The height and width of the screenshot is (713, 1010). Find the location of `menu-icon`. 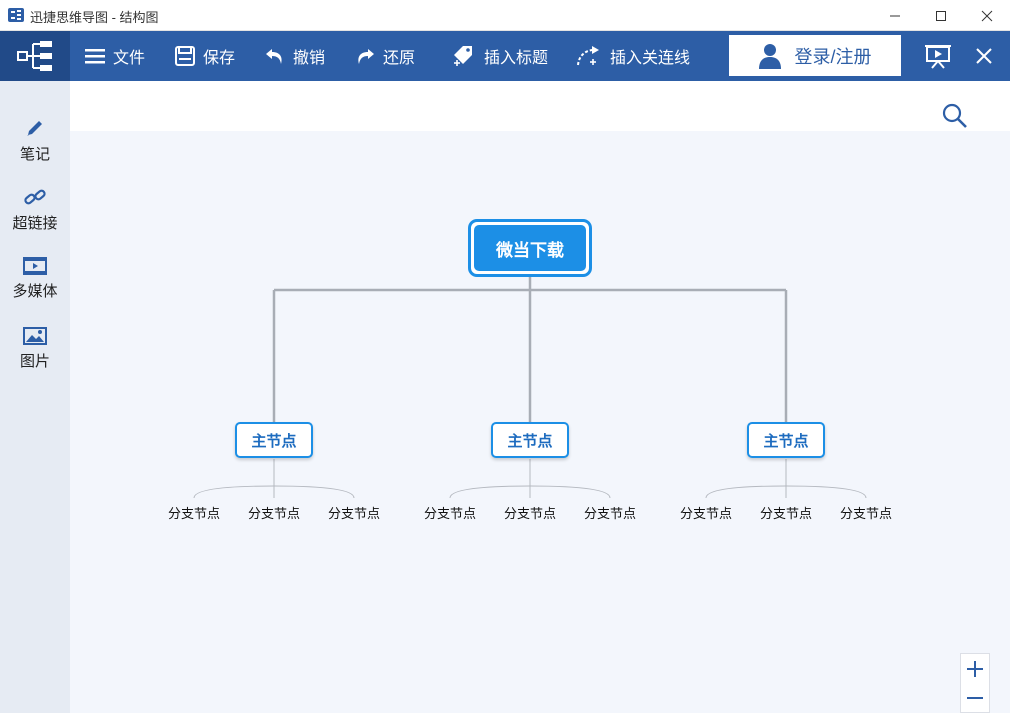

menu-icon is located at coordinates (95, 56).